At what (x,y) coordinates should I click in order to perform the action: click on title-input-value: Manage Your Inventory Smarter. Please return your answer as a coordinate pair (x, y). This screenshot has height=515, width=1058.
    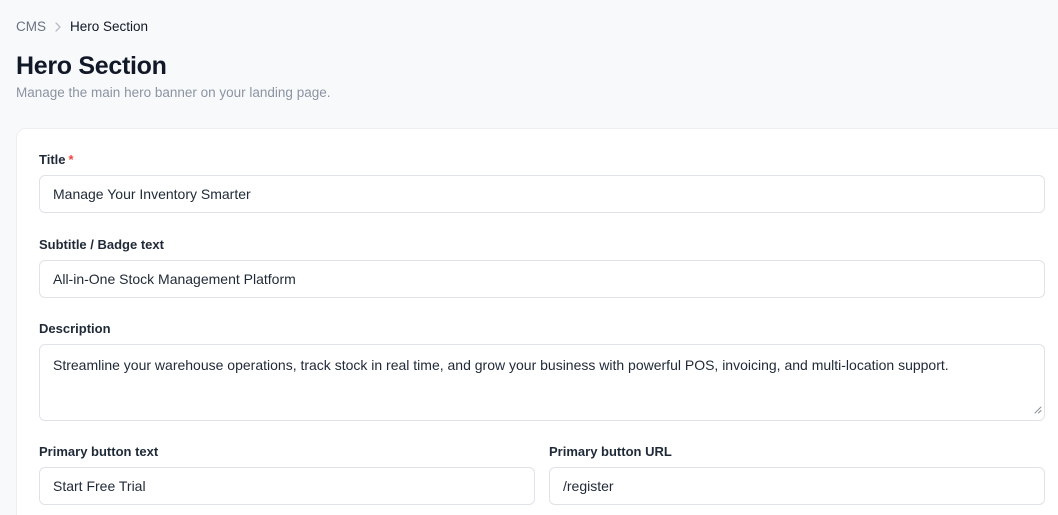
    Looking at the image, I should click on (152, 194).